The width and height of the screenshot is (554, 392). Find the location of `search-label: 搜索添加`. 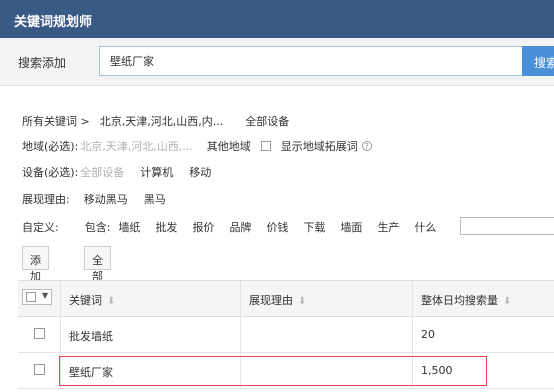

search-label: 搜索添加 is located at coordinates (42, 63).